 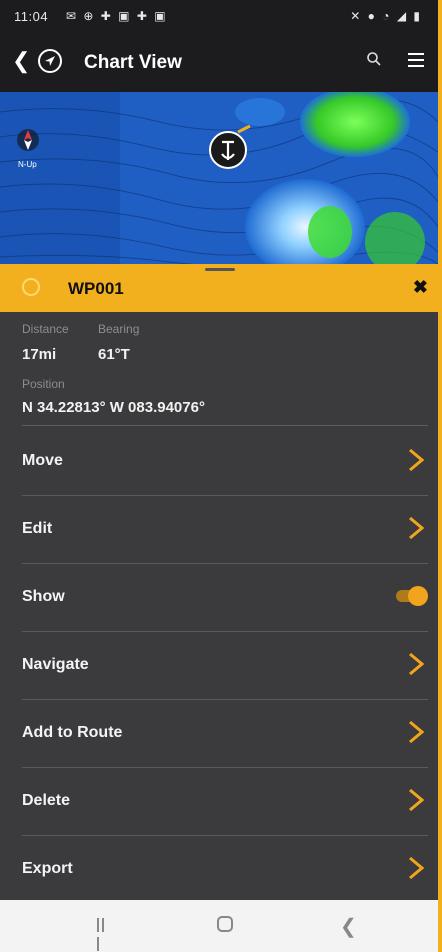 I want to click on toggle-knob, so click(x=418, y=596).